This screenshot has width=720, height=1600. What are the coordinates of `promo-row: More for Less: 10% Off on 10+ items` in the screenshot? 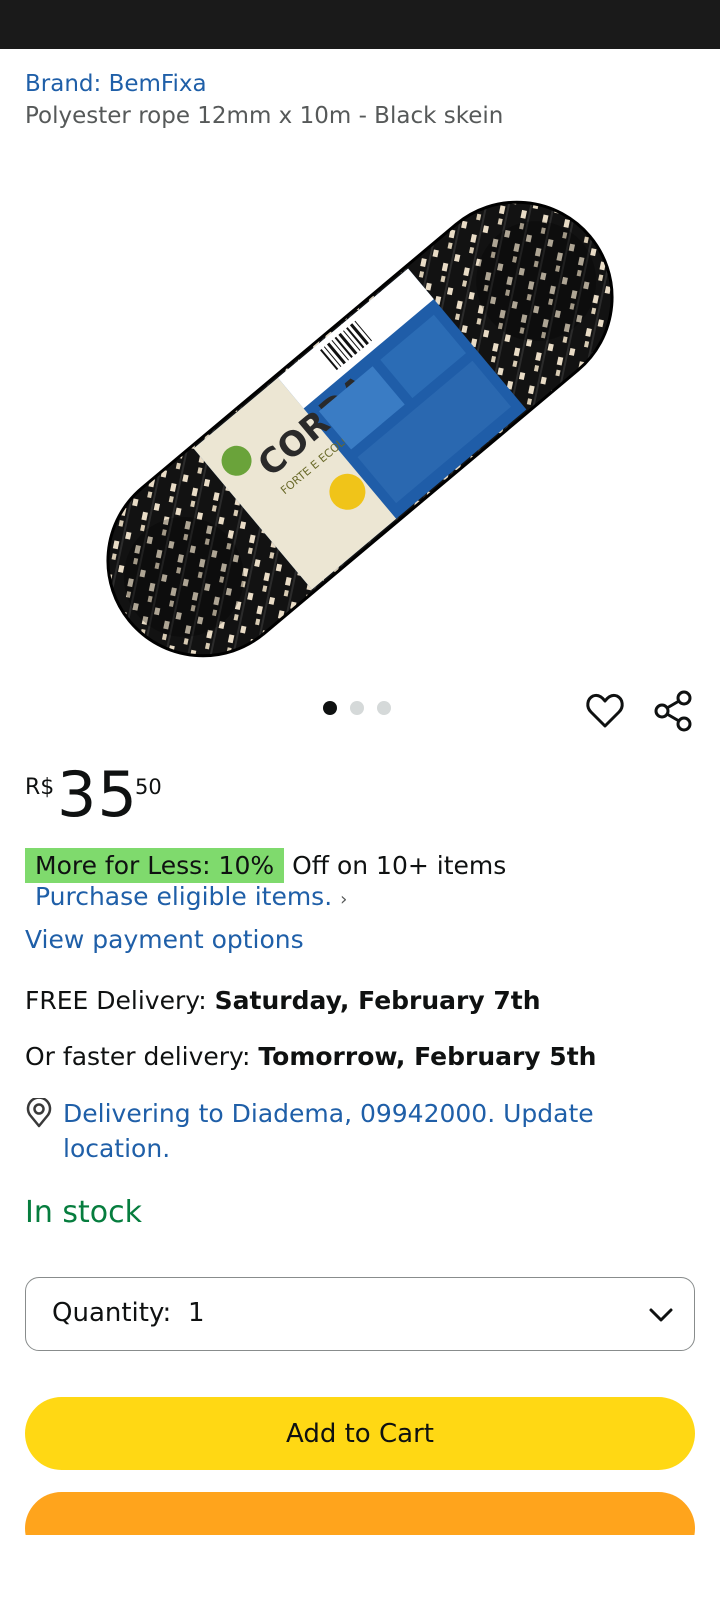 It's located at (265, 865).